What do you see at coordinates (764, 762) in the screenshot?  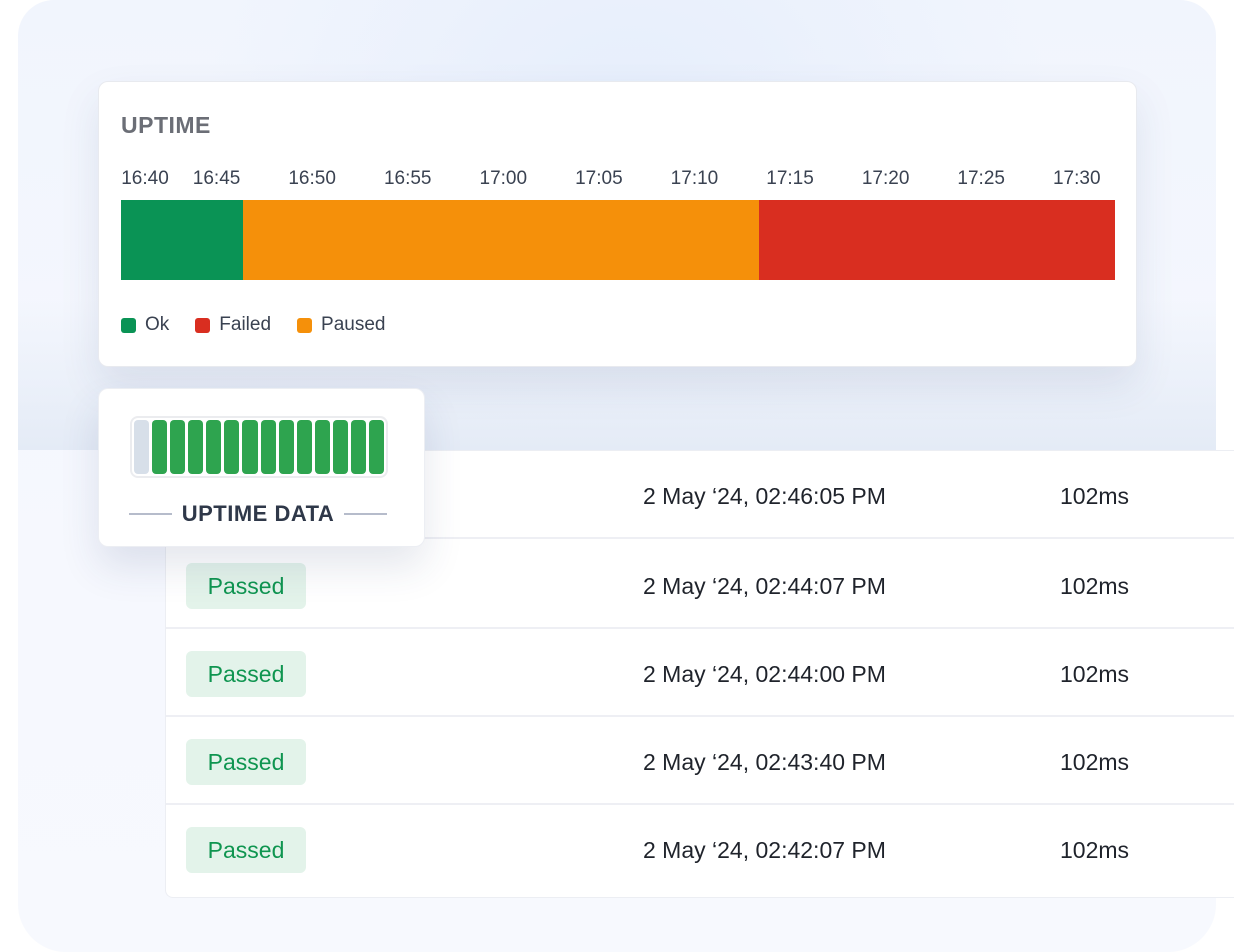 I see `timestamp: 2 May ‘24, 02:43:40 PM` at bounding box center [764, 762].